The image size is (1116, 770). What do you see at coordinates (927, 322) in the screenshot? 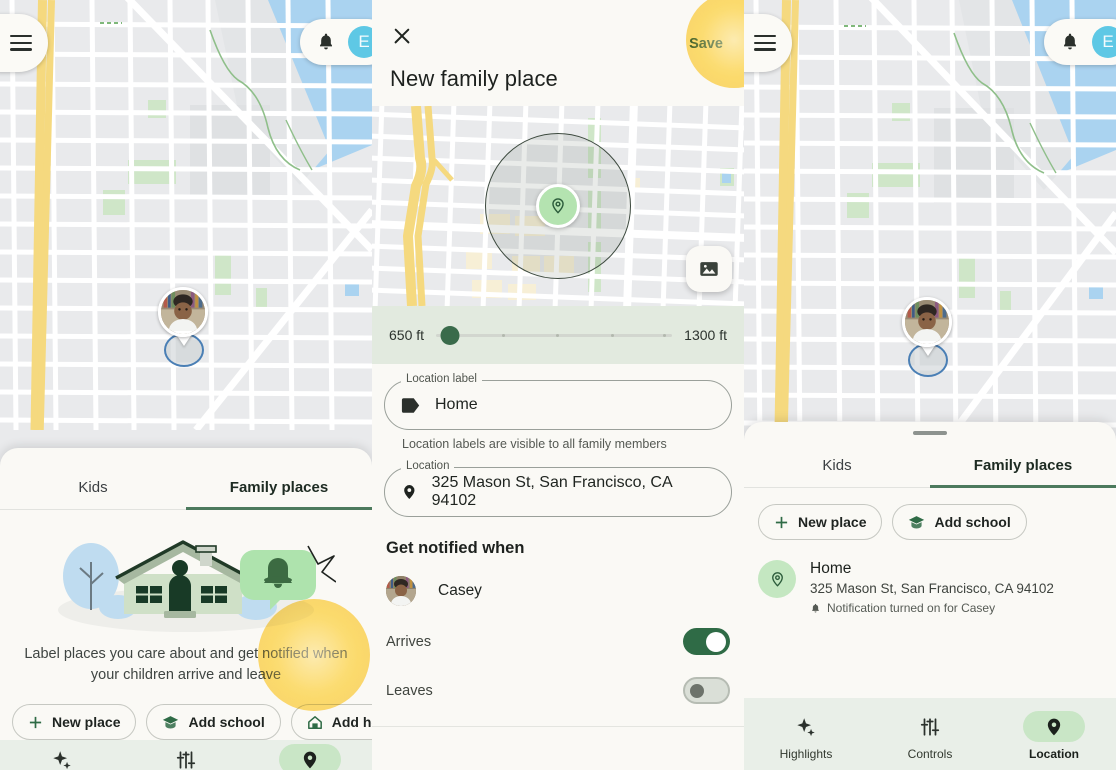
I see `child-avatar-photo` at bounding box center [927, 322].